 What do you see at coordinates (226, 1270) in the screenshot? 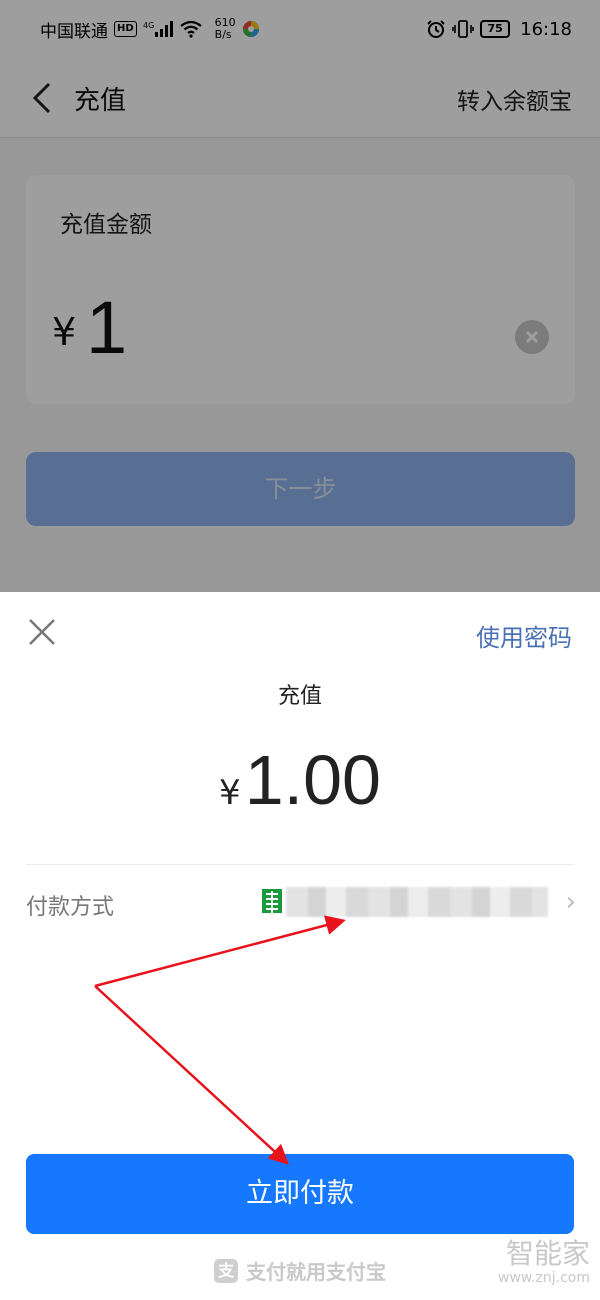
I see `alipay-logo-icon: 支` at bounding box center [226, 1270].